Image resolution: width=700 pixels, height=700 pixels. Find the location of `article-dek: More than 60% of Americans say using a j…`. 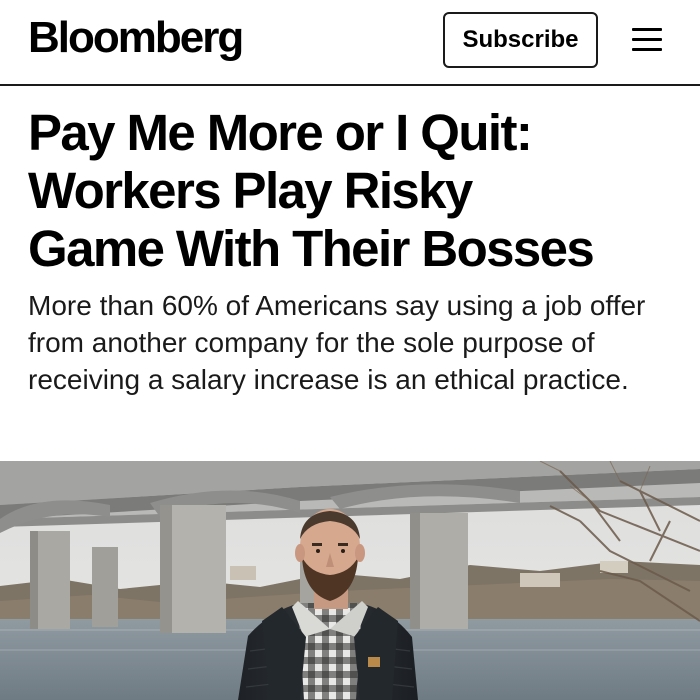

article-dek: More than 60% of Americans say using a j… is located at coordinates (337, 342).